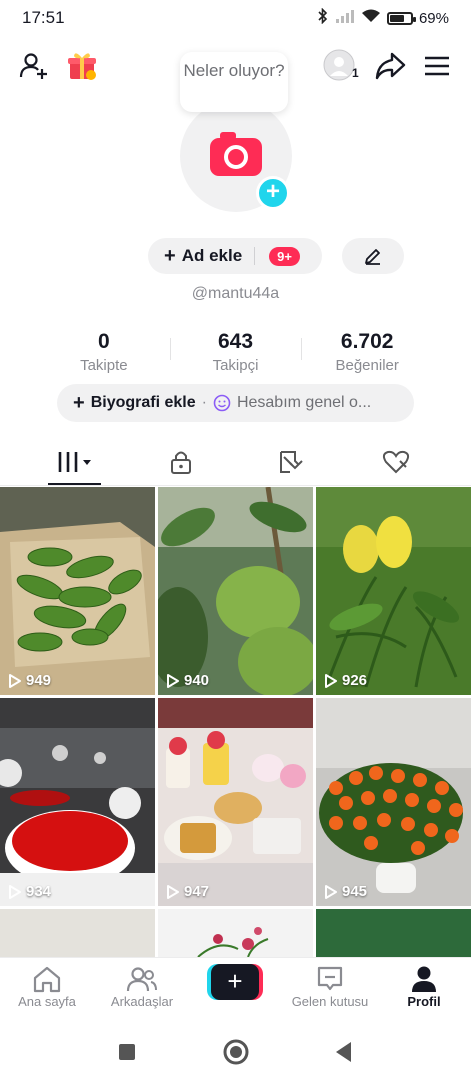 This screenshot has height=1080, width=471. I want to click on view-count: 940, so click(187, 680).